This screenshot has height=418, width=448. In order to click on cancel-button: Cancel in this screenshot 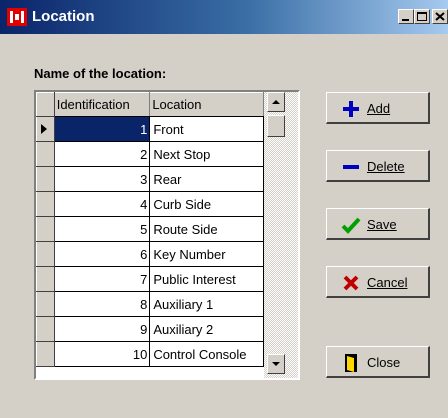, I will do `click(378, 282)`.